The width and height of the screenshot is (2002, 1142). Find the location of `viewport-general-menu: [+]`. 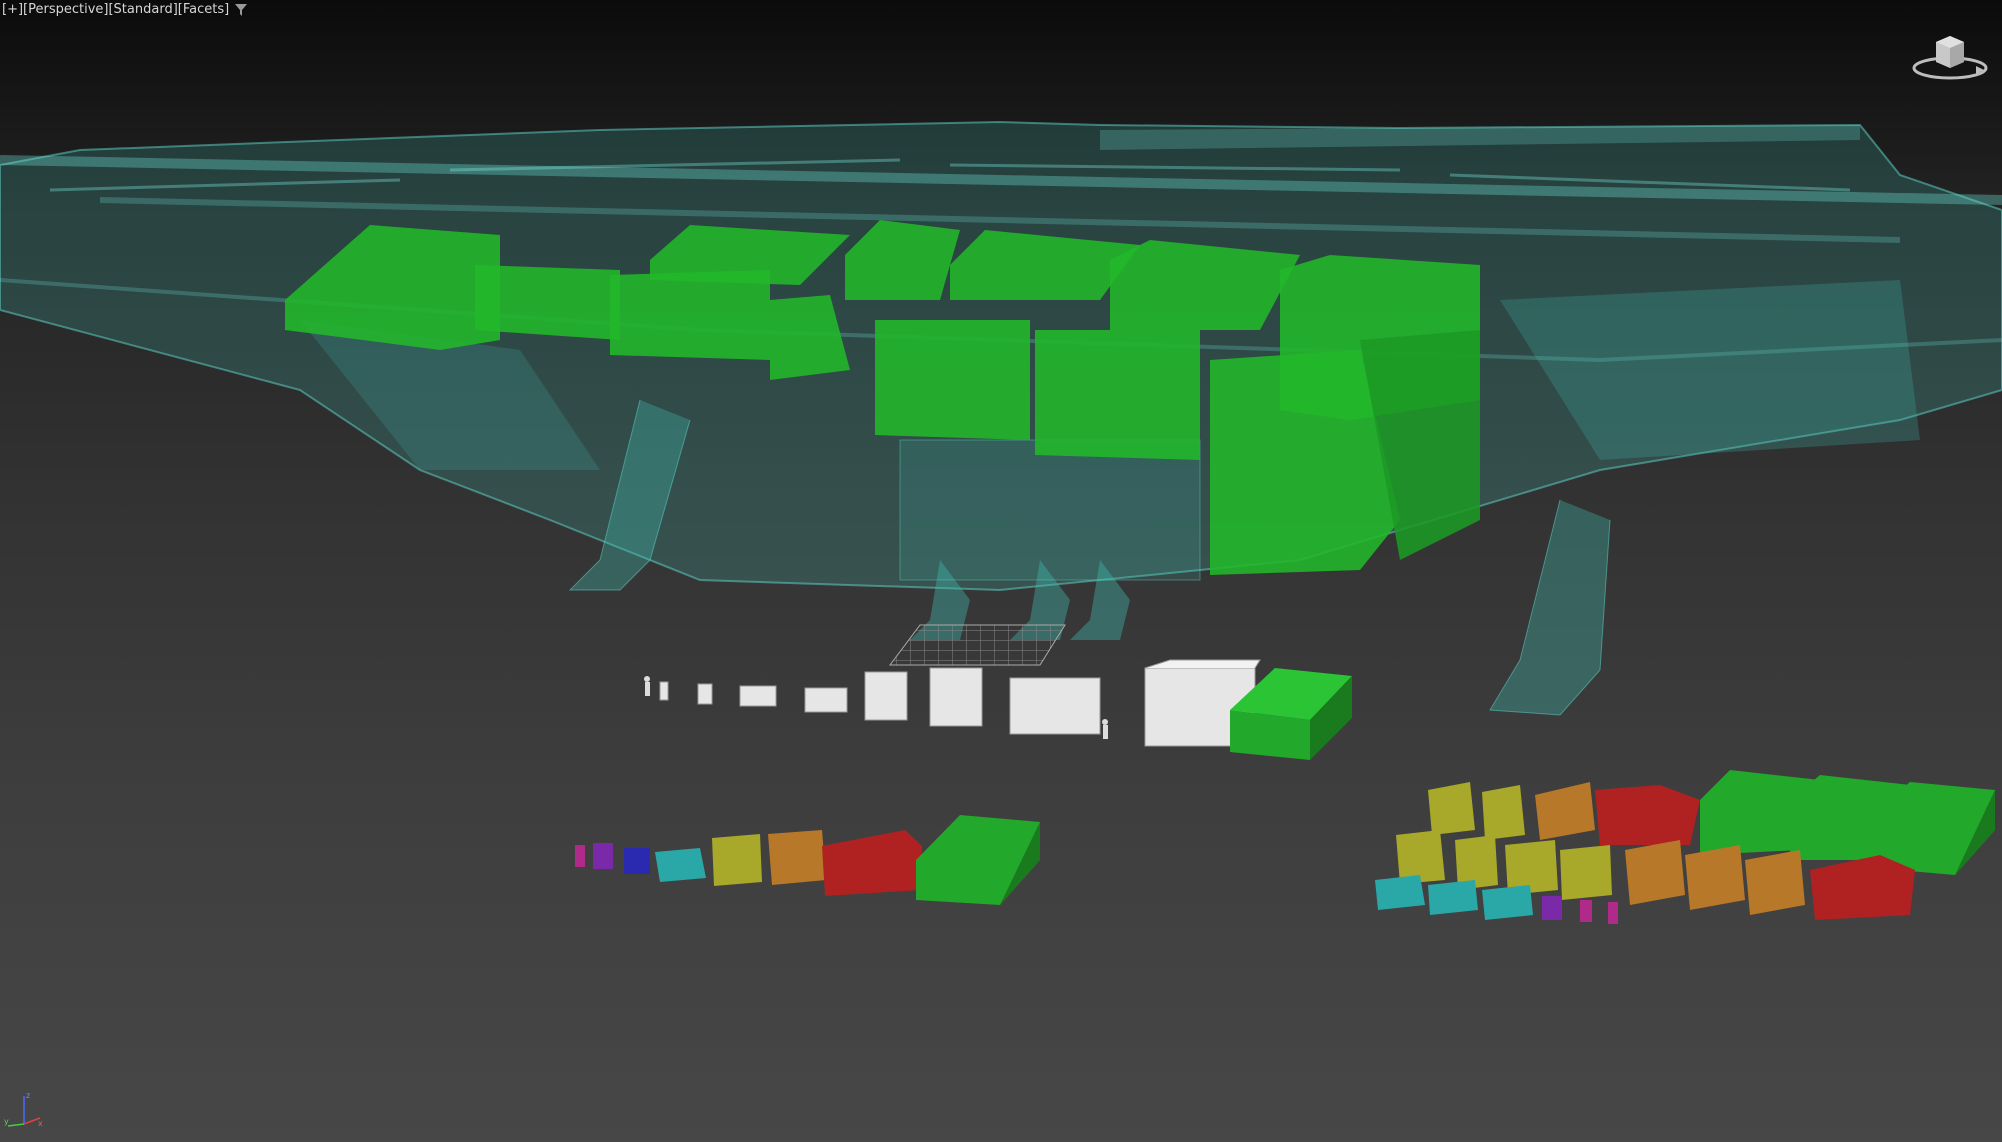

viewport-general-menu: [+] is located at coordinates (12, 9).